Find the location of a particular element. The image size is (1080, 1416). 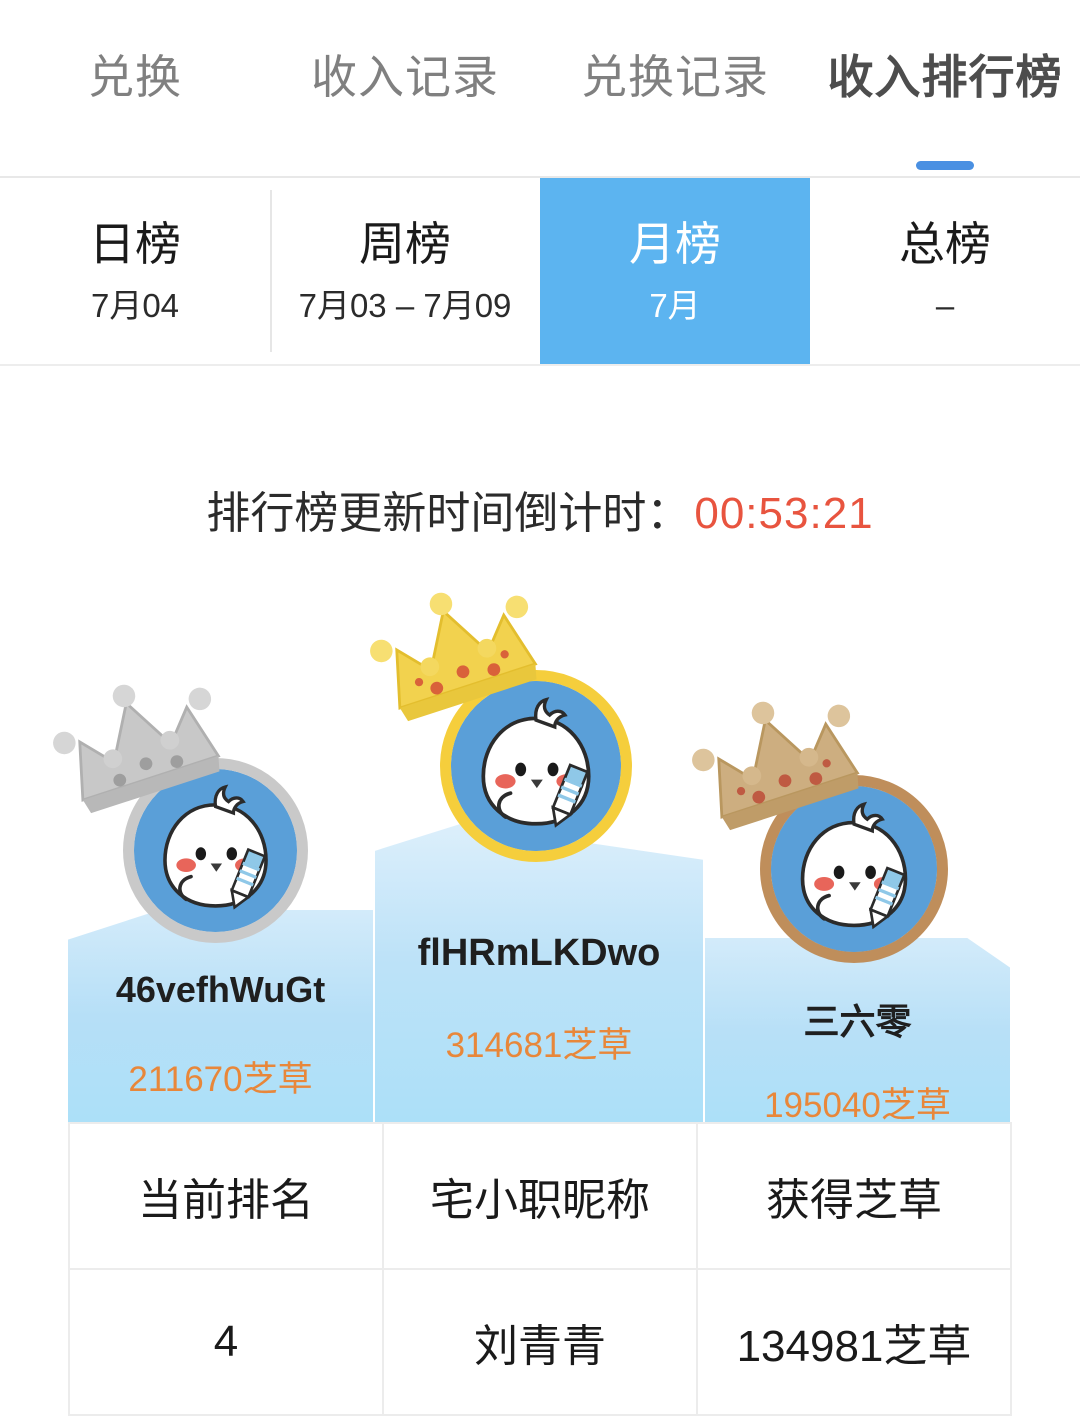

podium-avatar-rank3 is located at coordinates (820, 832).